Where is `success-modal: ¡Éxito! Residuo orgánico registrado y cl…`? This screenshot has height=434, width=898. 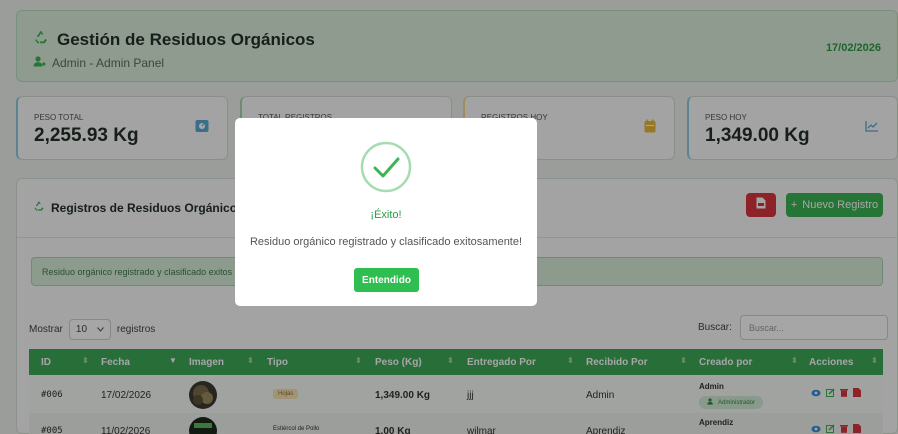
success-modal: ¡Éxito! Residuo orgánico registrado y cl… is located at coordinates (386, 212).